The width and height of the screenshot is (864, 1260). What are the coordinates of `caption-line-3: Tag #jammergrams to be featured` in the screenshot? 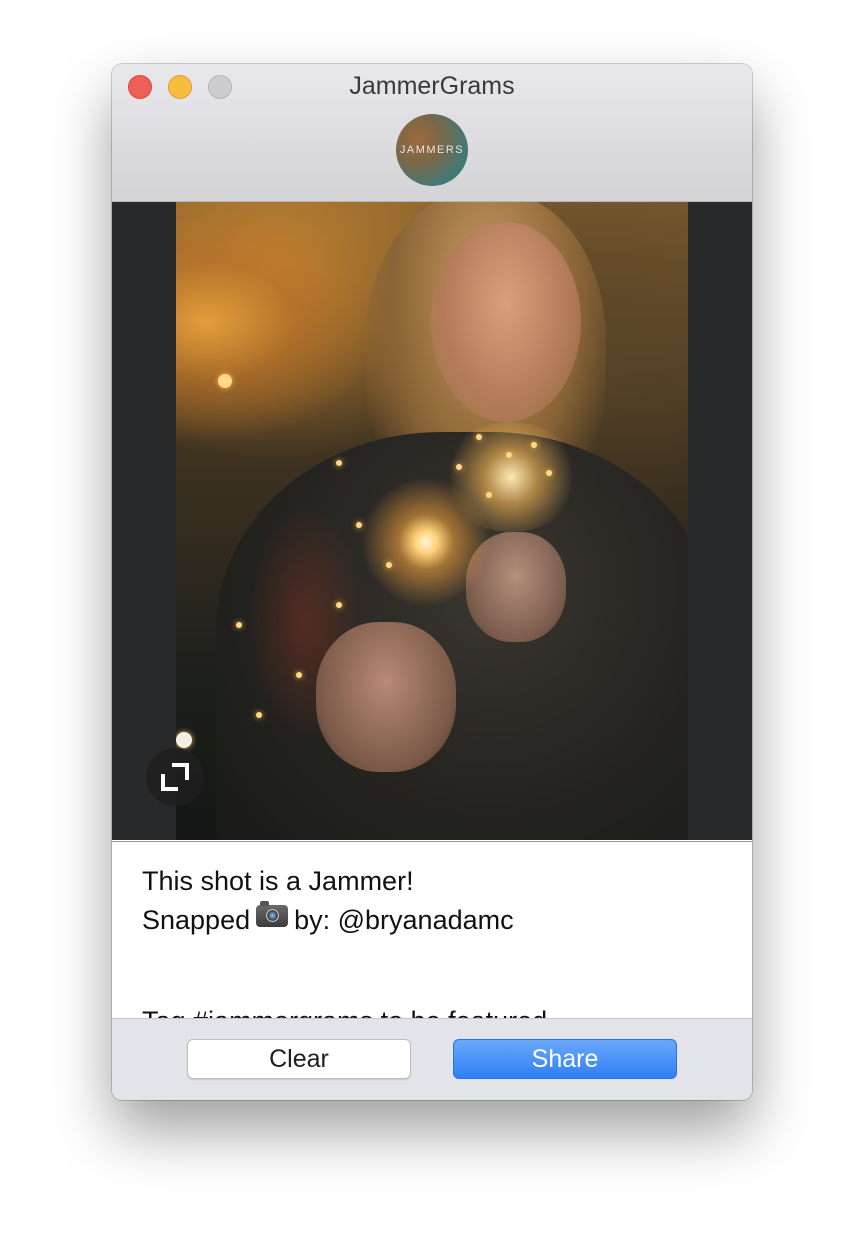 It's located at (344, 1012).